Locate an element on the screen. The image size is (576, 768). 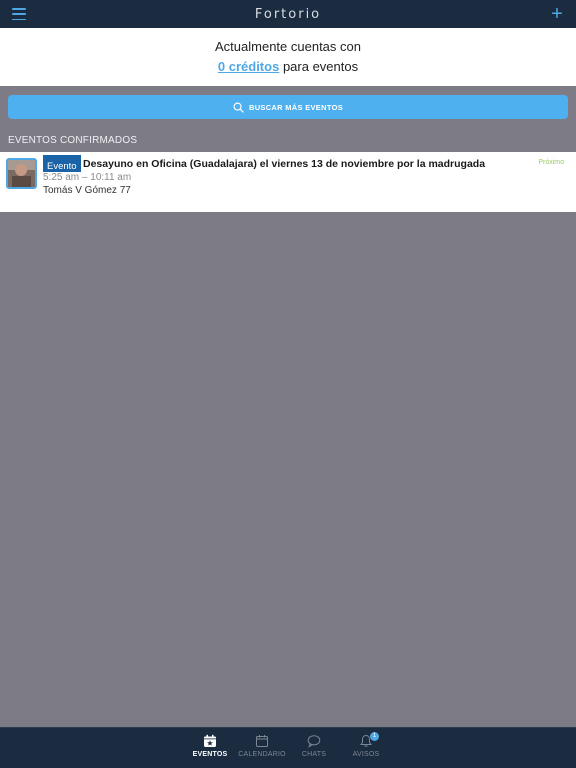
tab-eventos: EVENTOS is located at coordinates (210, 743).